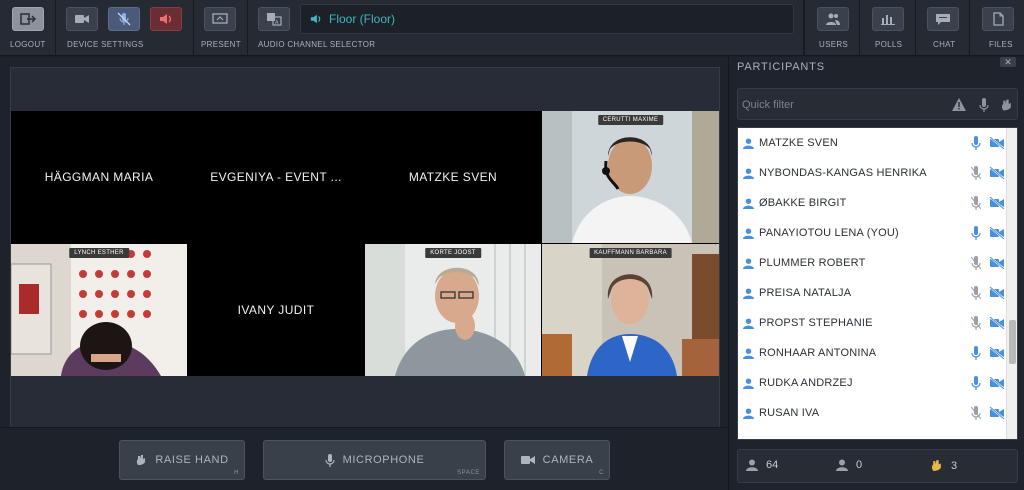  I want to click on present-group: PRESENT, so click(221, 28).